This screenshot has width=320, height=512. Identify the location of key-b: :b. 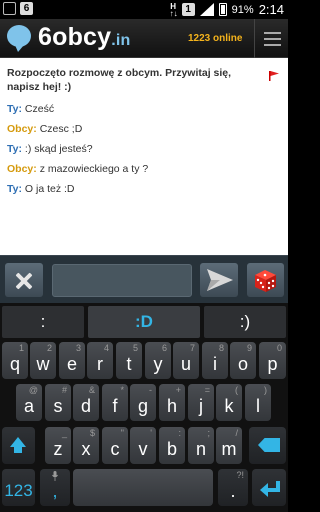
(172, 445).